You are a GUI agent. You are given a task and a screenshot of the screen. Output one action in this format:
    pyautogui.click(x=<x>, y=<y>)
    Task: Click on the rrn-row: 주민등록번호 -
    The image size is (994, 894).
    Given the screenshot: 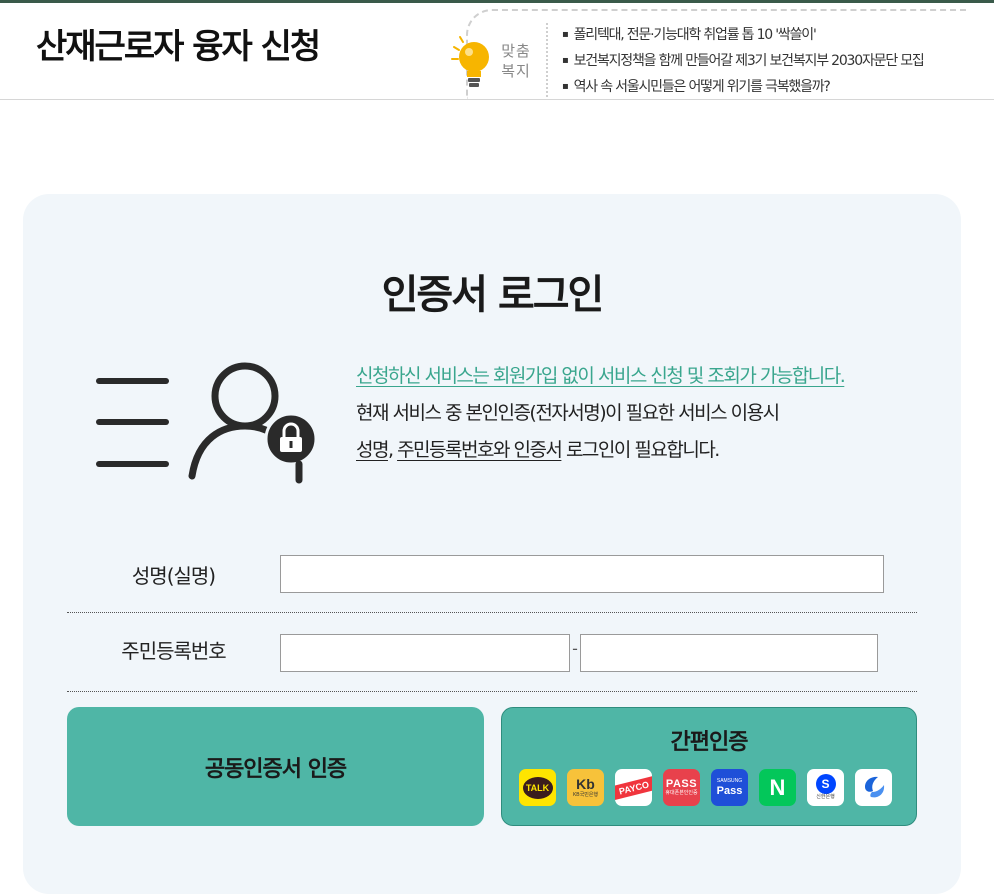 What is the action you would take?
    pyautogui.click(x=492, y=652)
    